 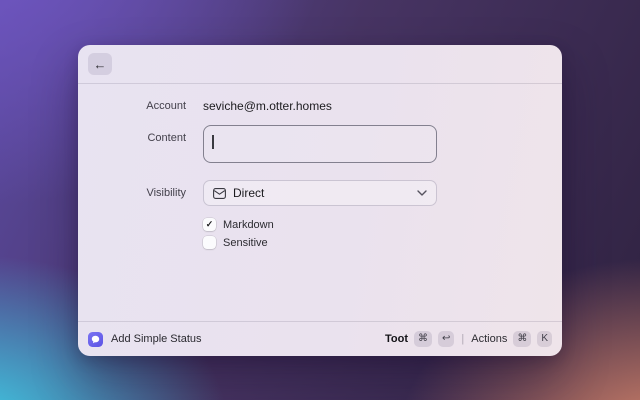 I want to click on app-logo-icon, so click(x=95, y=339).